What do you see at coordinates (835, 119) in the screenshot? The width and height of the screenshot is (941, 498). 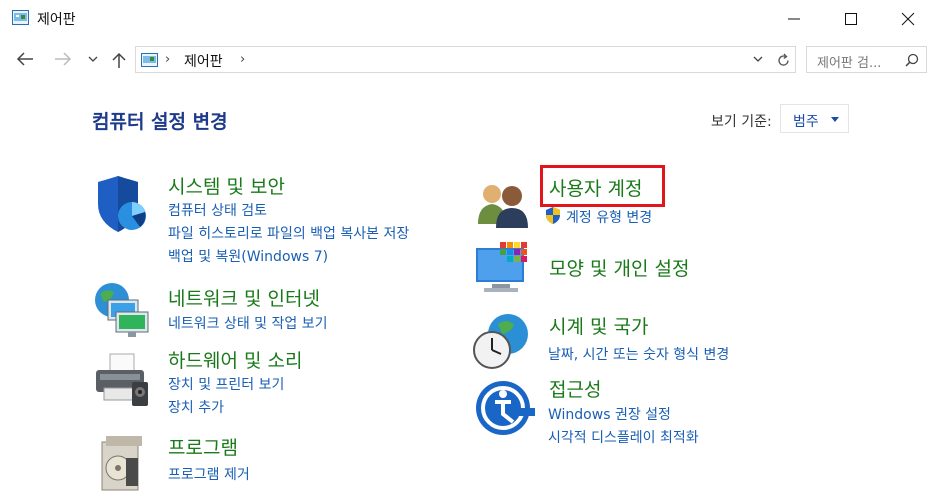 I see `dropdown-arrow-icon` at bounding box center [835, 119].